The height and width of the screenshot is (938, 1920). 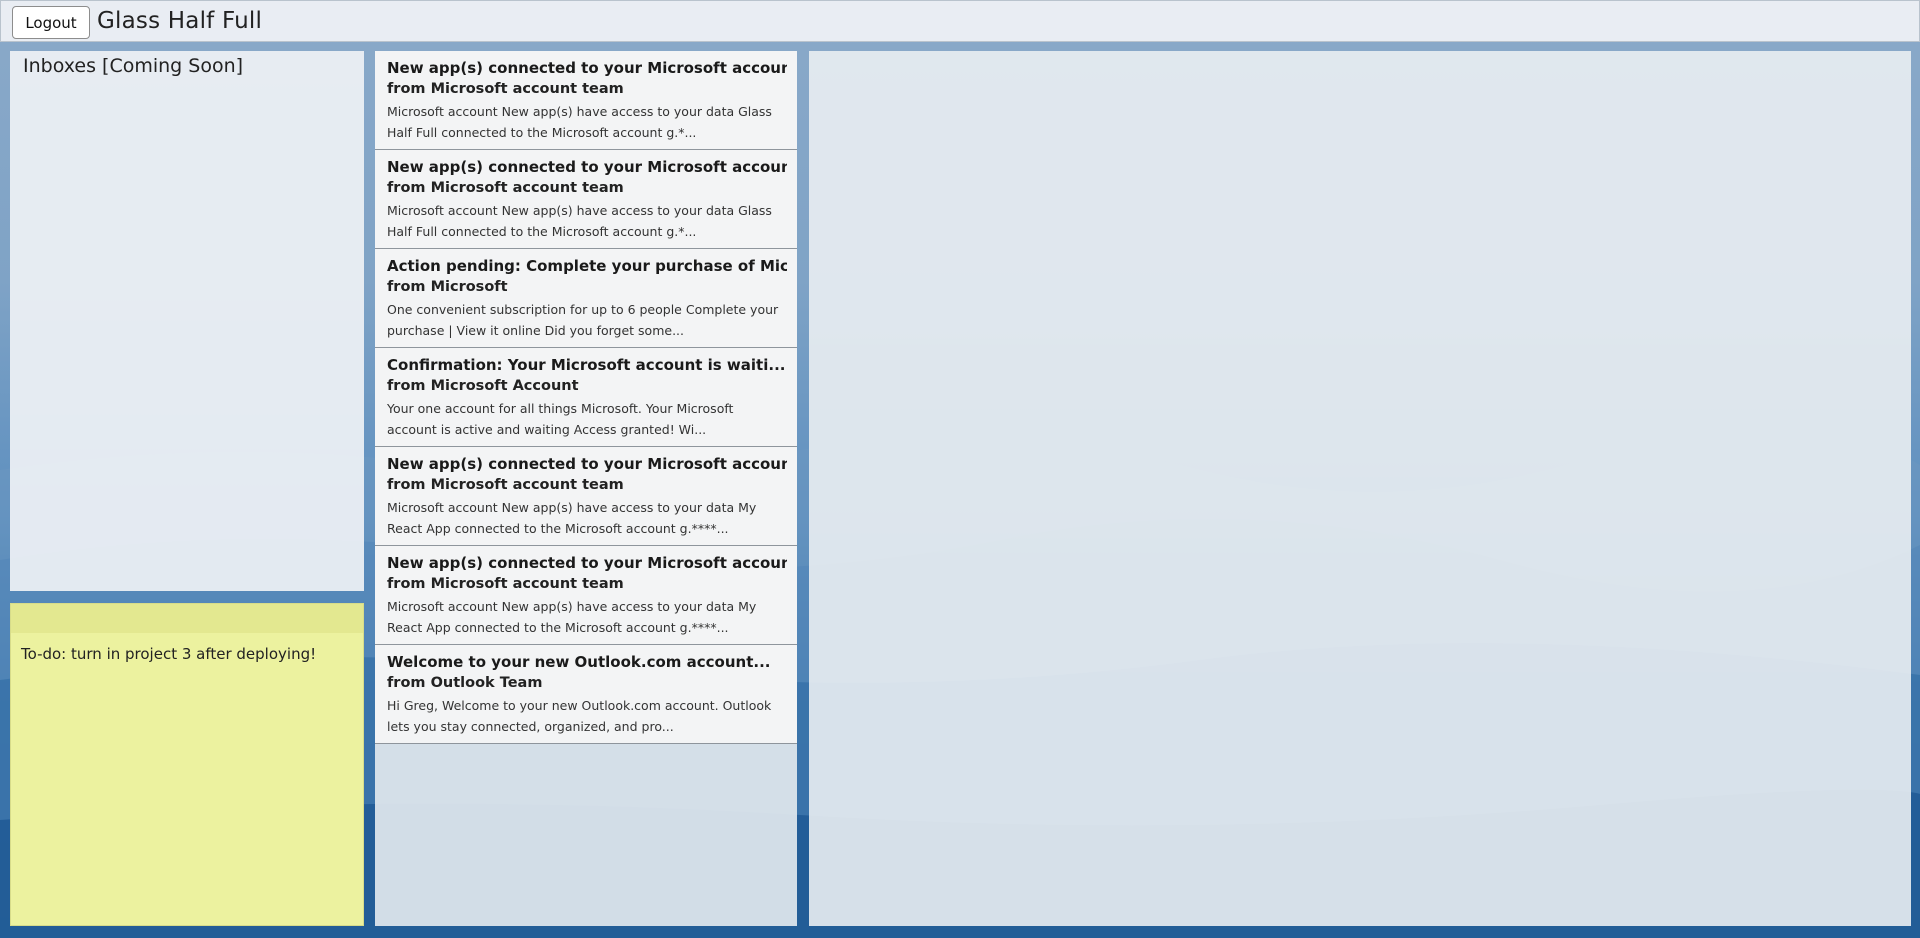 What do you see at coordinates (133, 66) in the screenshot?
I see `inboxes-title: Inboxes [Coming Soon]` at bounding box center [133, 66].